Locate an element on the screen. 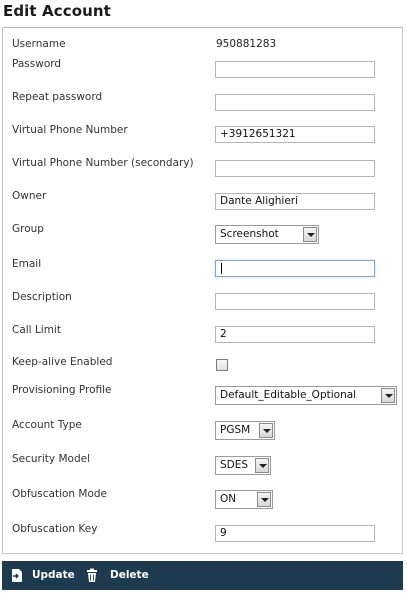 The image size is (407, 594). obfuscation-mode-value: ON is located at coordinates (228, 499).